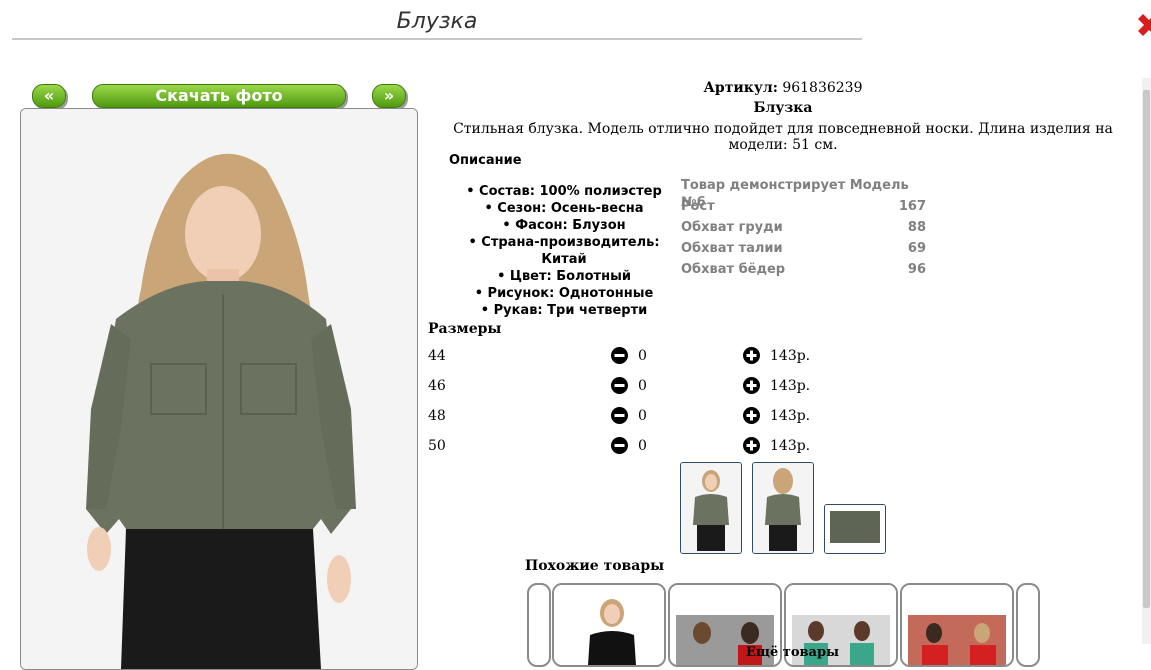 Image resolution: width=1151 pixels, height=670 pixels. Describe the element at coordinates (437, 386) in the screenshot. I see `size-label: 46` at that location.